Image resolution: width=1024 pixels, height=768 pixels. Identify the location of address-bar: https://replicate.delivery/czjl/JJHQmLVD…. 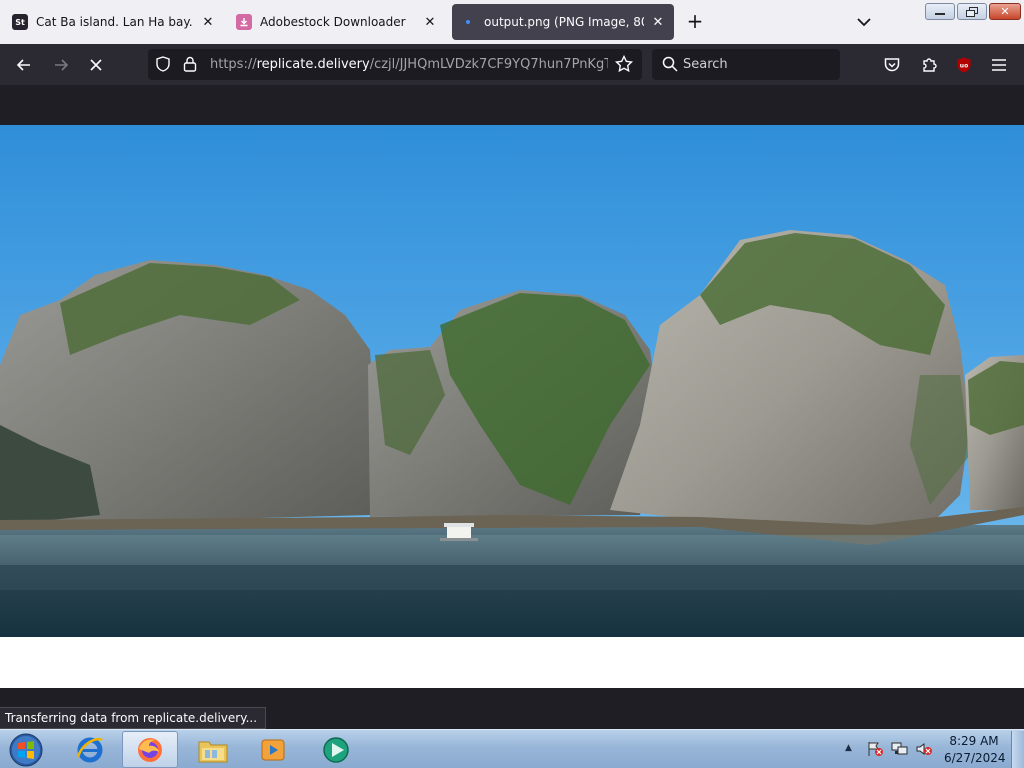
(395, 64).